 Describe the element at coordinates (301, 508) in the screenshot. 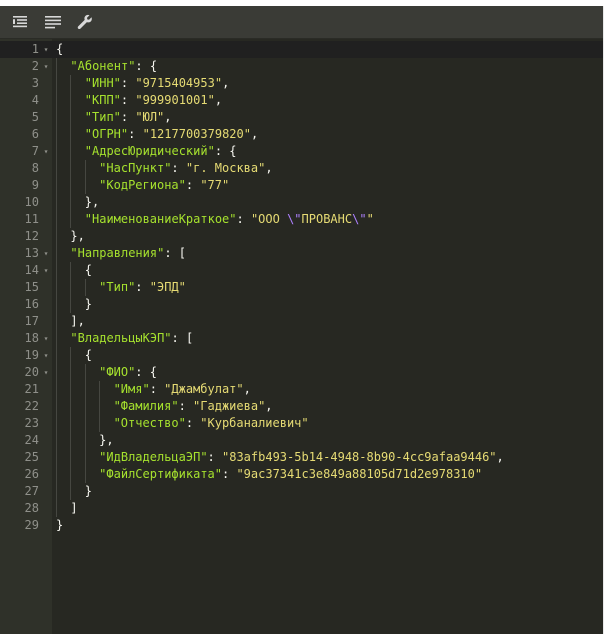

I see `code-line: 28]` at that location.